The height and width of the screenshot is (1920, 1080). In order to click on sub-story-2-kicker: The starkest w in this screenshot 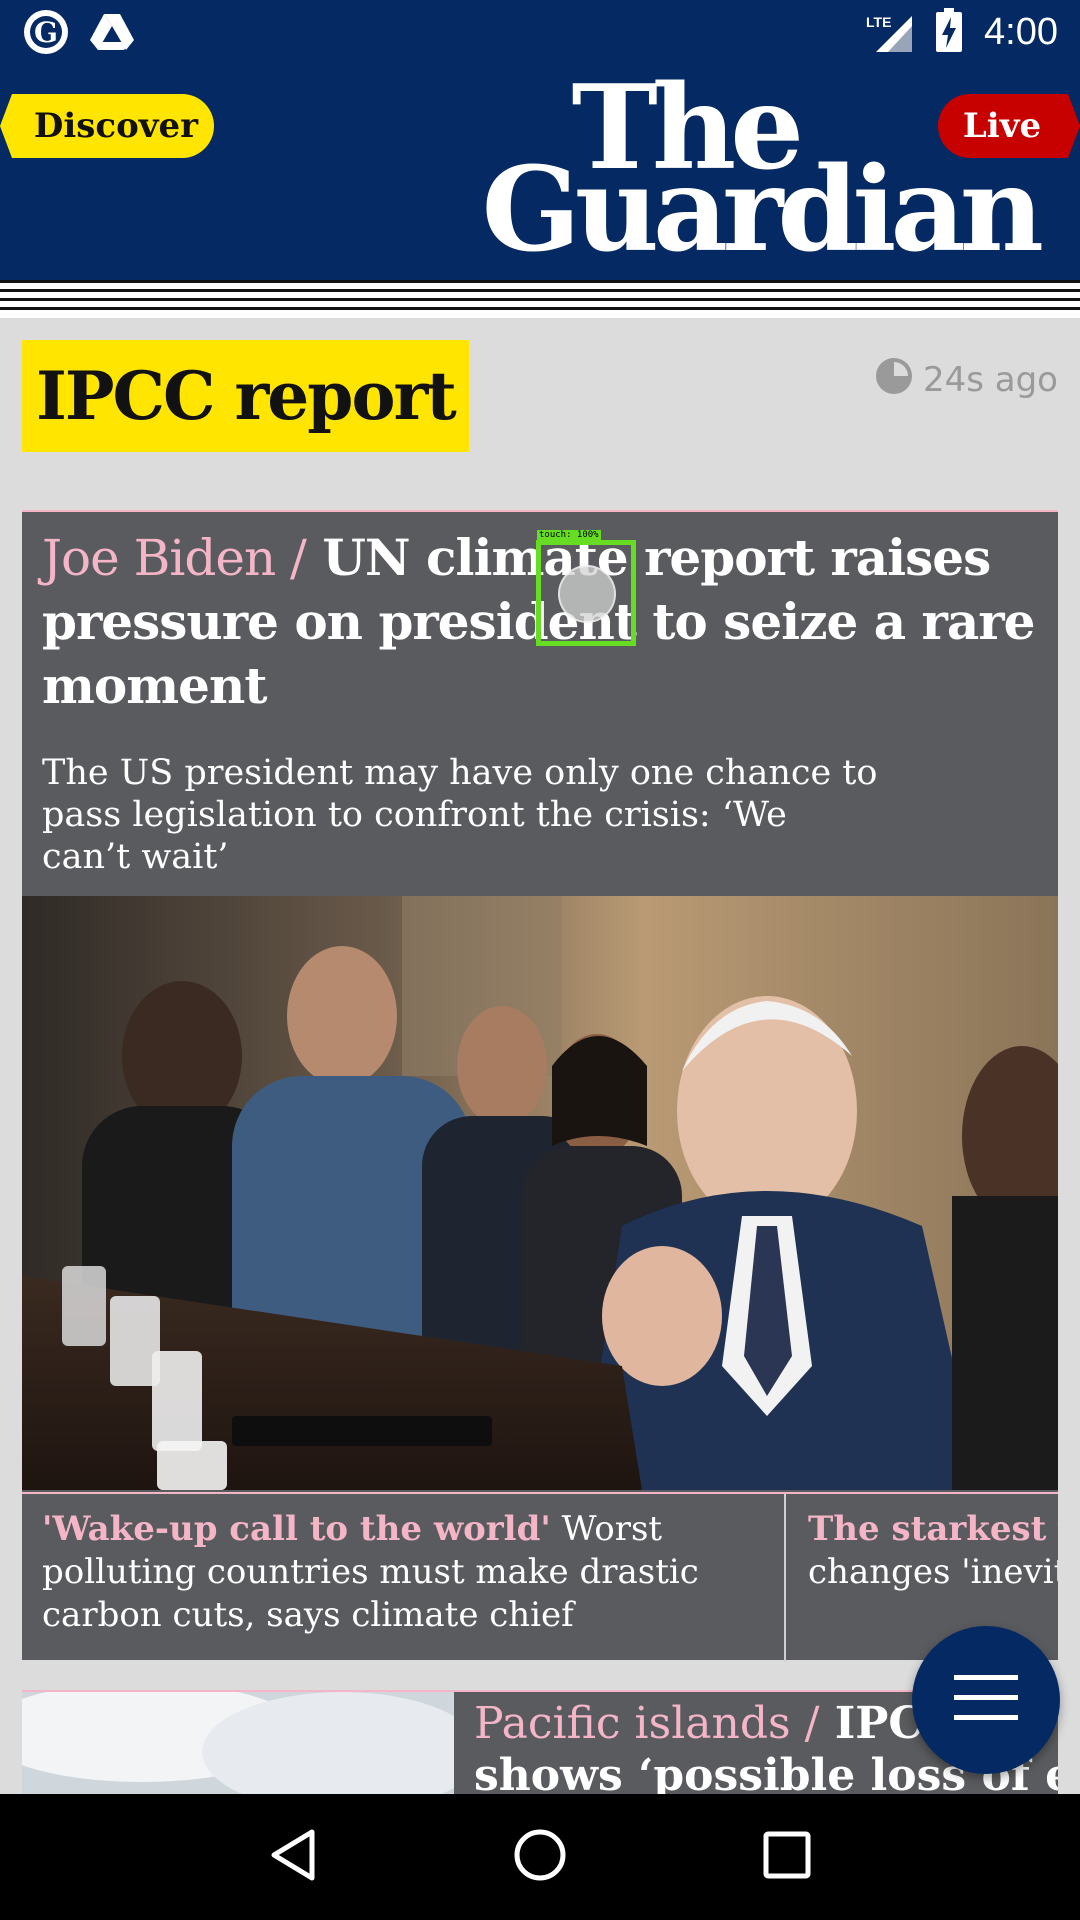, I will do `click(933, 1529)`.